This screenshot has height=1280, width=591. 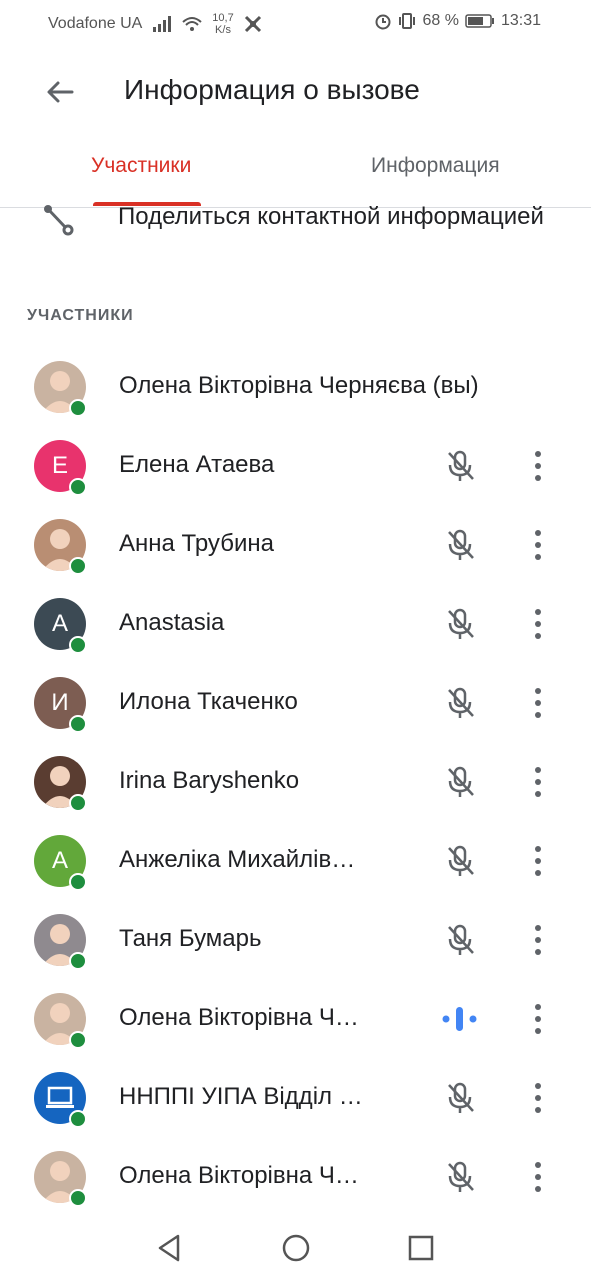 I want to click on tab-bar: Участники Информация, so click(x=295, y=173).